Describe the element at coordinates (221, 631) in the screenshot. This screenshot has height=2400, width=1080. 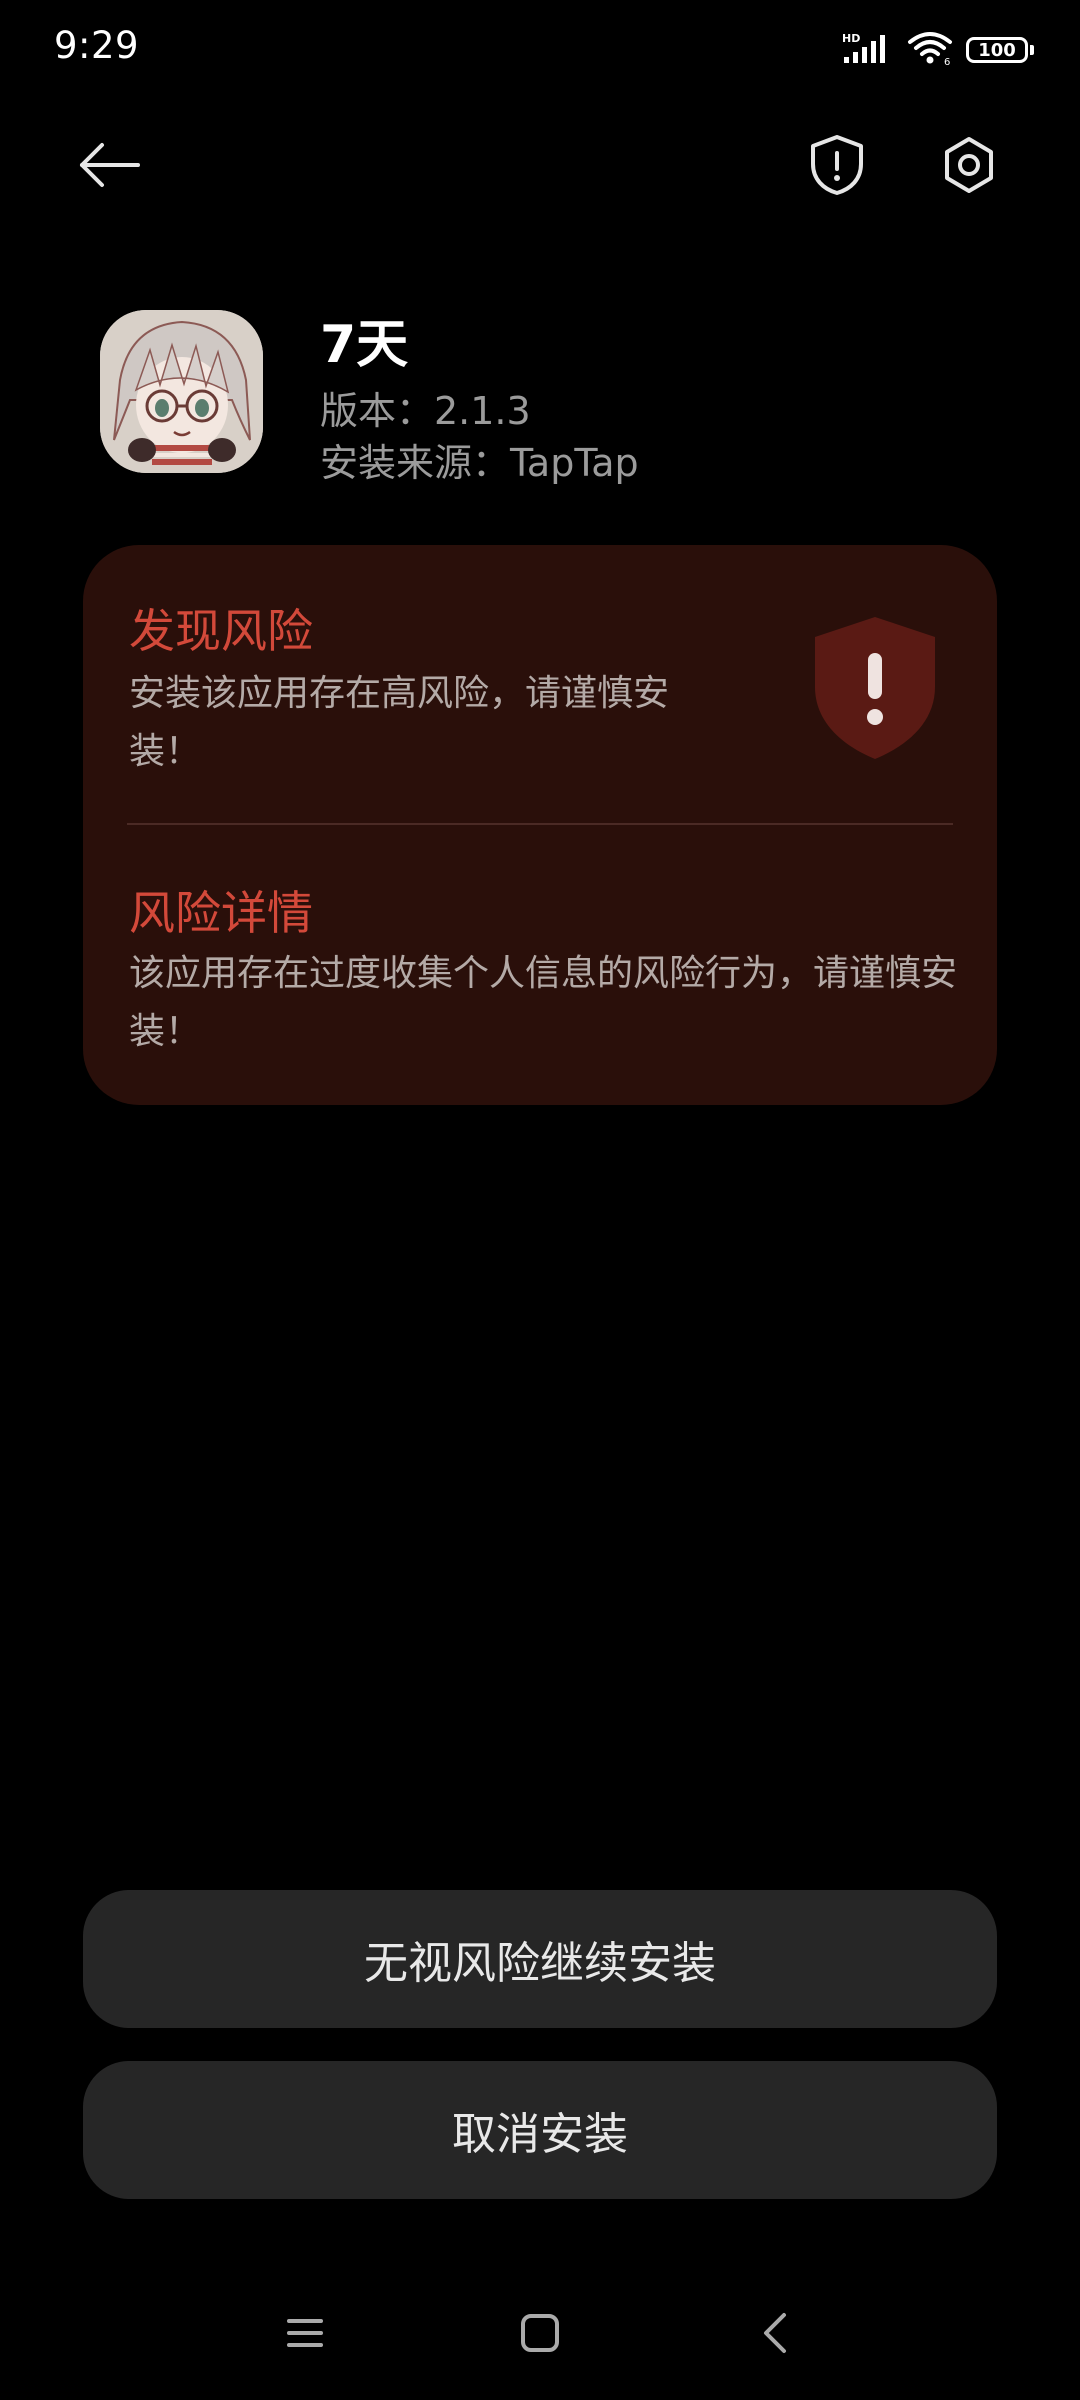
I see `risk-title: 发现风险` at that location.